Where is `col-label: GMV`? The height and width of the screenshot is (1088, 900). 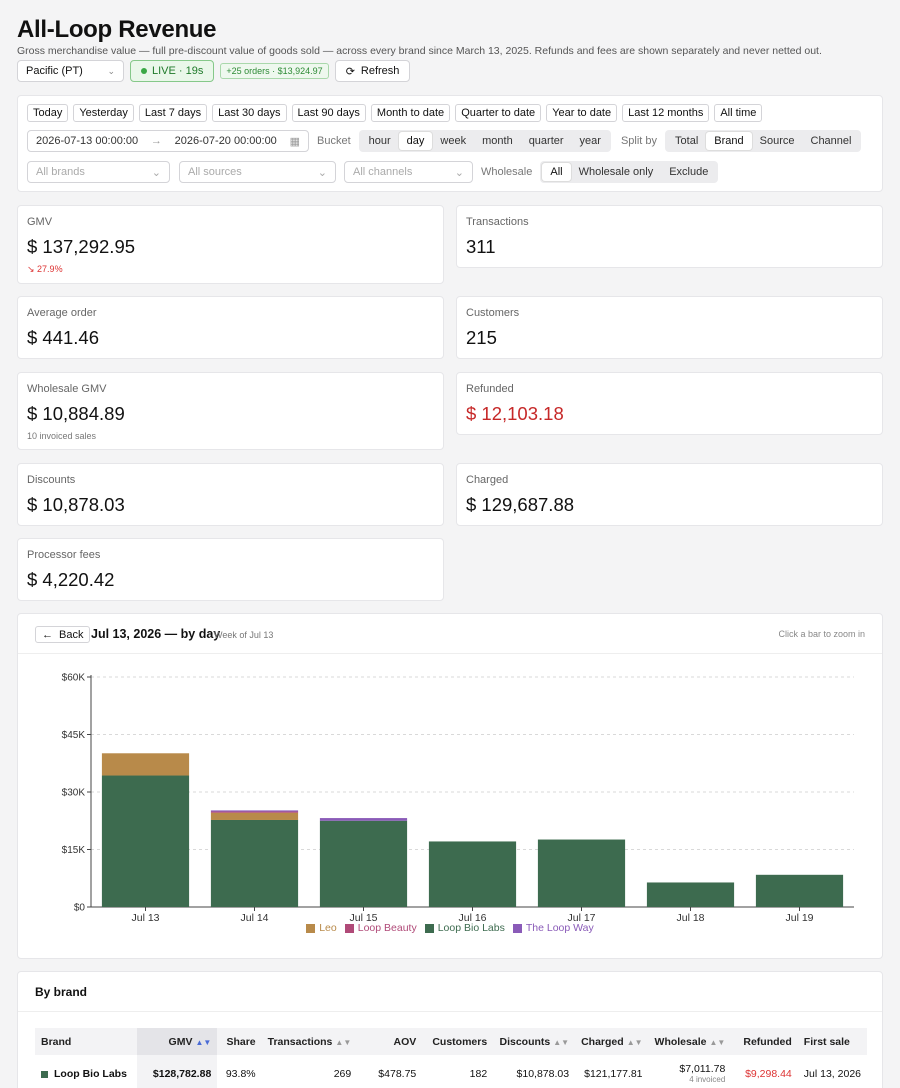 col-label: GMV is located at coordinates (180, 1041).